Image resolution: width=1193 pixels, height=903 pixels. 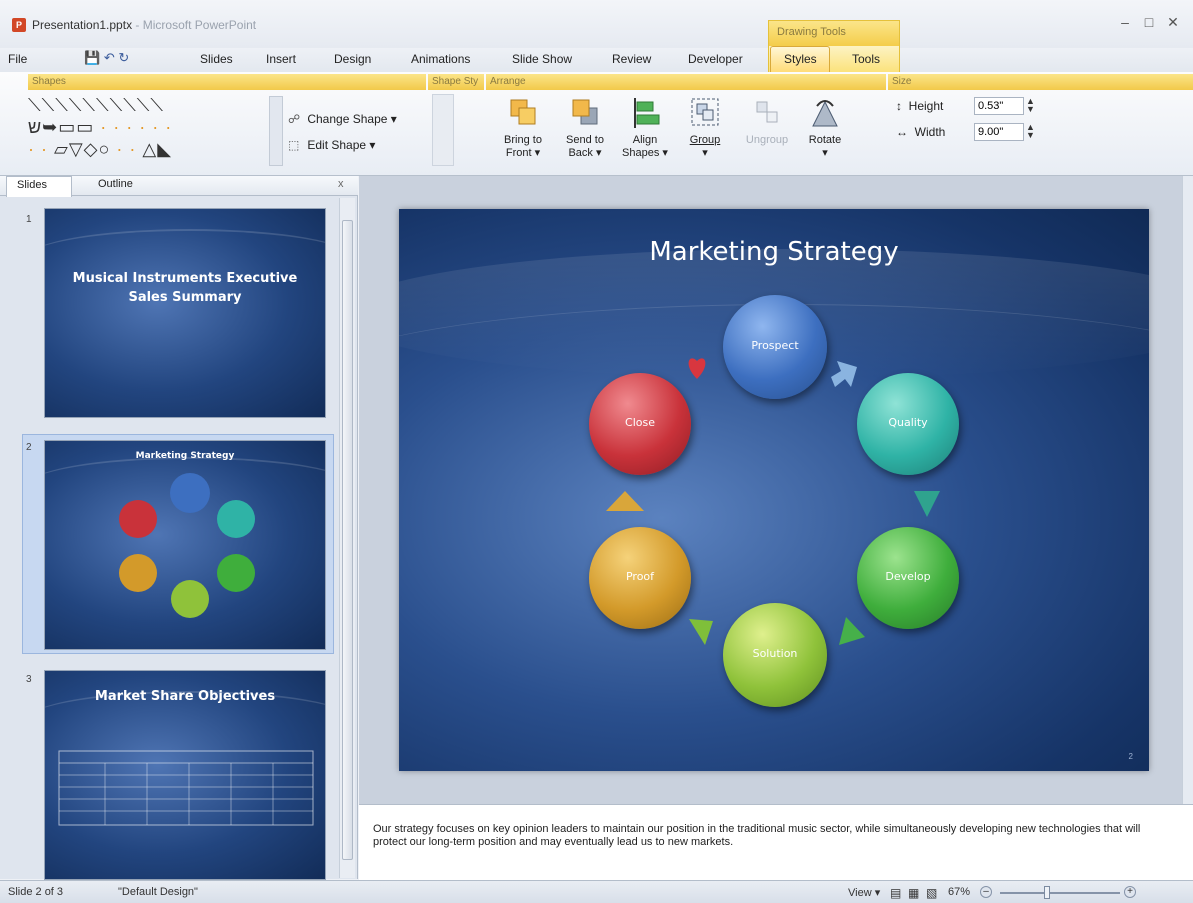 What do you see at coordinates (697, 368) in the screenshot?
I see `arrow-close-prospect` at bounding box center [697, 368].